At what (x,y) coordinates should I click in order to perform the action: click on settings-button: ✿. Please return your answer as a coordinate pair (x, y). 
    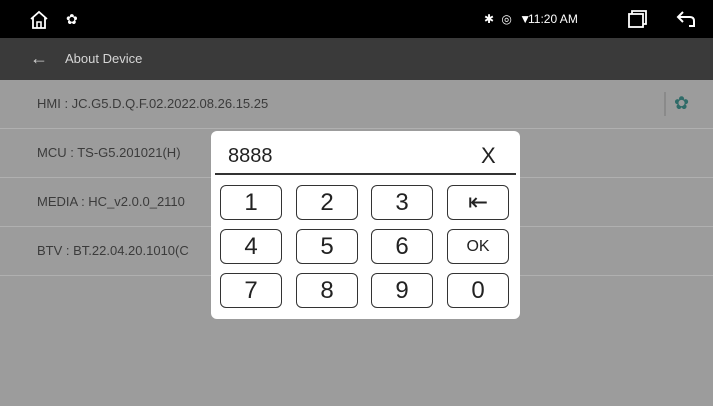
    Looking at the image, I should click on (677, 104).